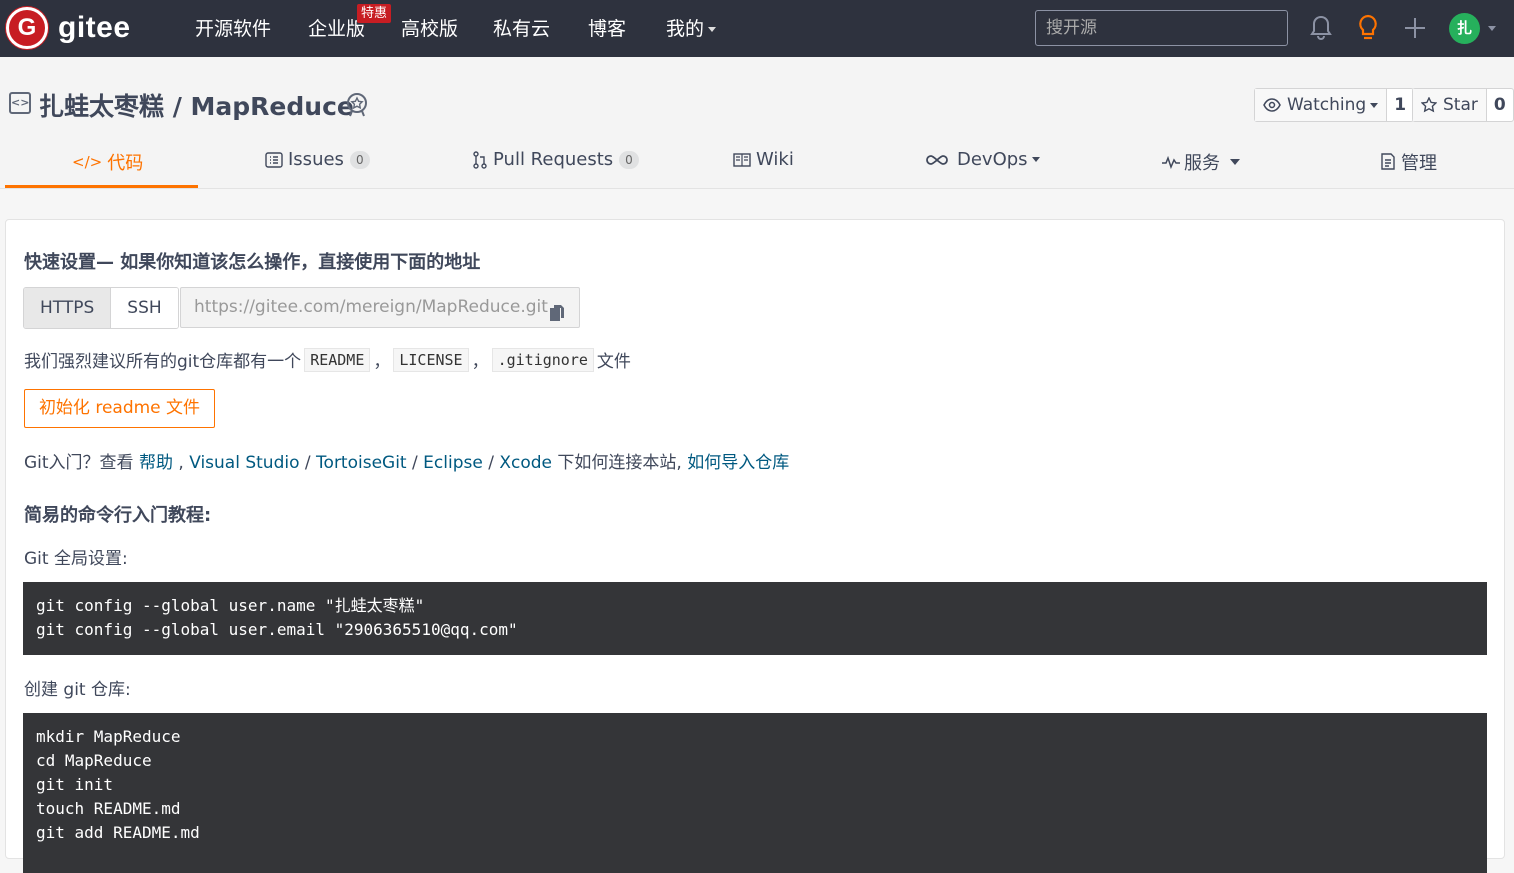  Describe the element at coordinates (1171, 162) in the screenshot. I see `pulse-icon` at that location.